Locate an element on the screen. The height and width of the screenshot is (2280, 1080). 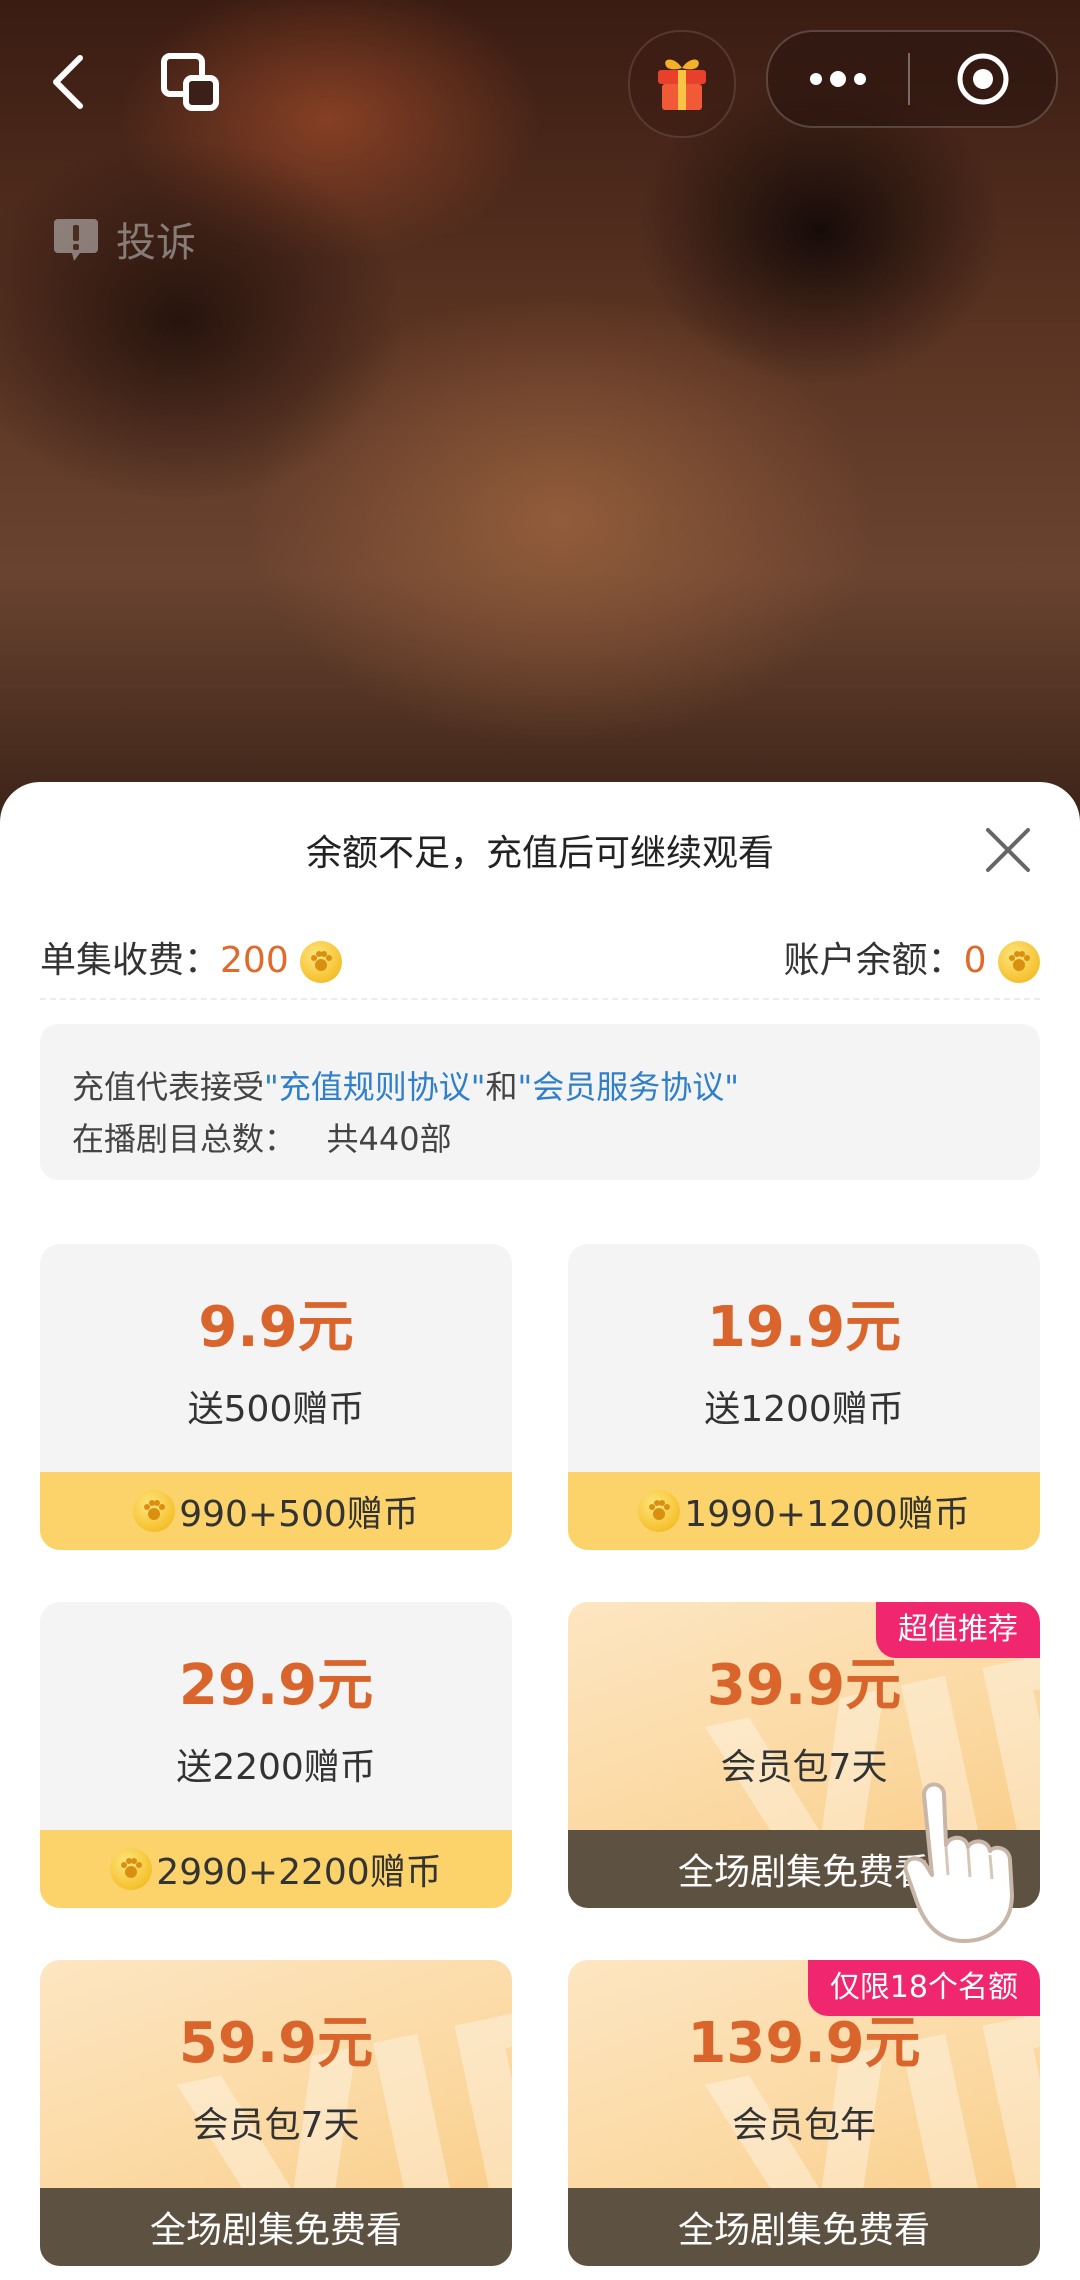
package-price: 9.9元 is located at coordinates (276, 1327).